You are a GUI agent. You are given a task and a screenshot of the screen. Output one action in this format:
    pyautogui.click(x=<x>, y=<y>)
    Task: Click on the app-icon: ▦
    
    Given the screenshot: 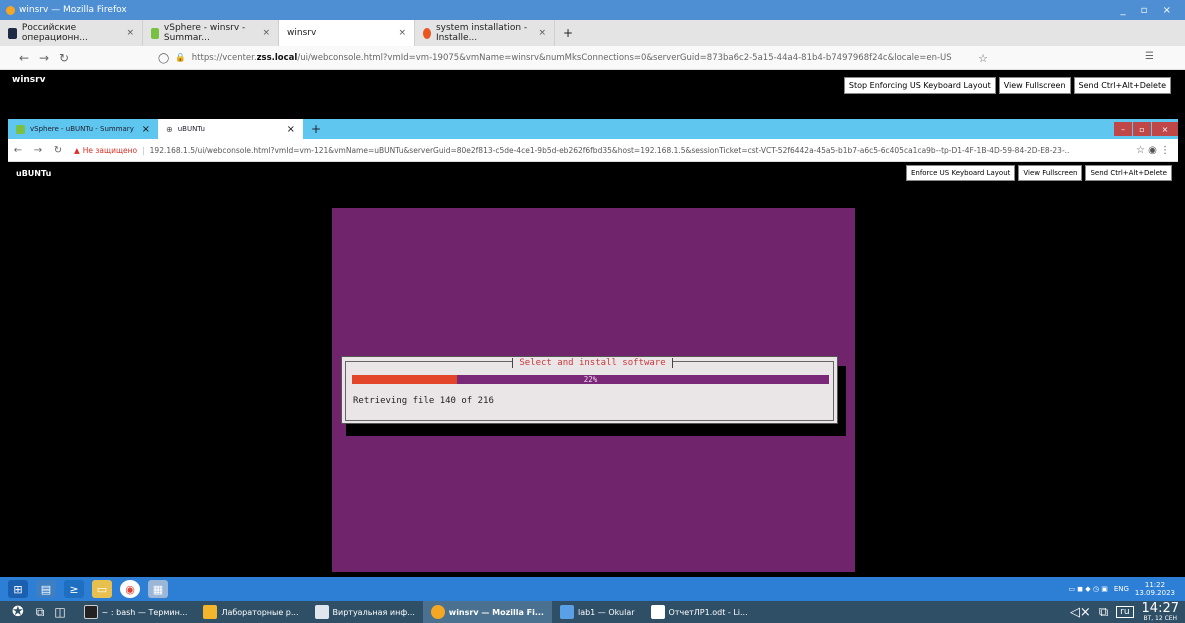 What is the action you would take?
    pyautogui.click(x=158, y=589)
    